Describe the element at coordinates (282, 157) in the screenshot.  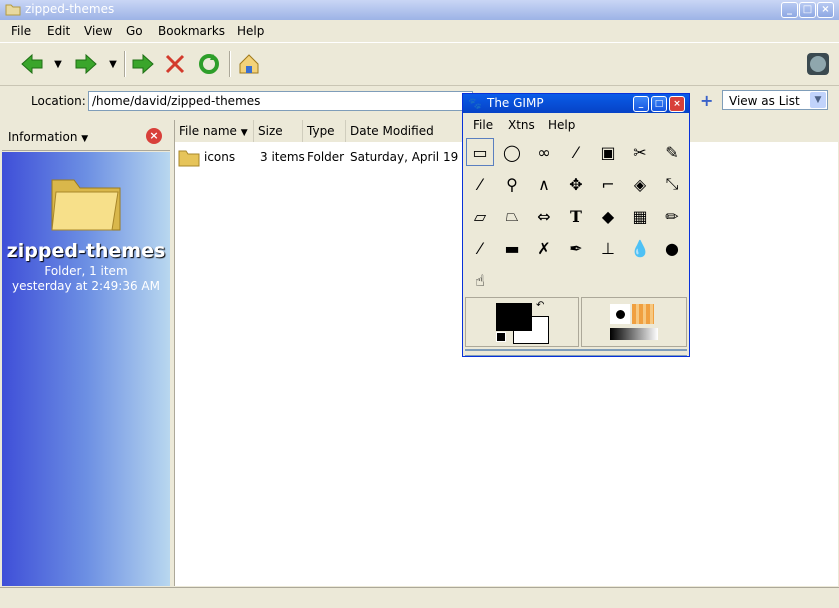
I see `file-size: 3 items` at that location.